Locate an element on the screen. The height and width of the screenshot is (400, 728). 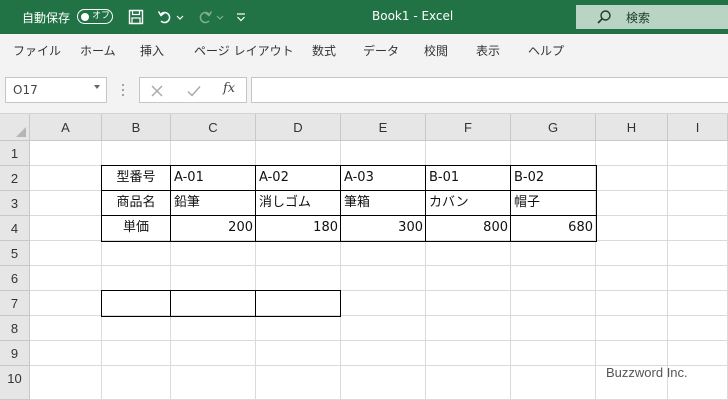
column-header: B is located at coordinates (136, 127).